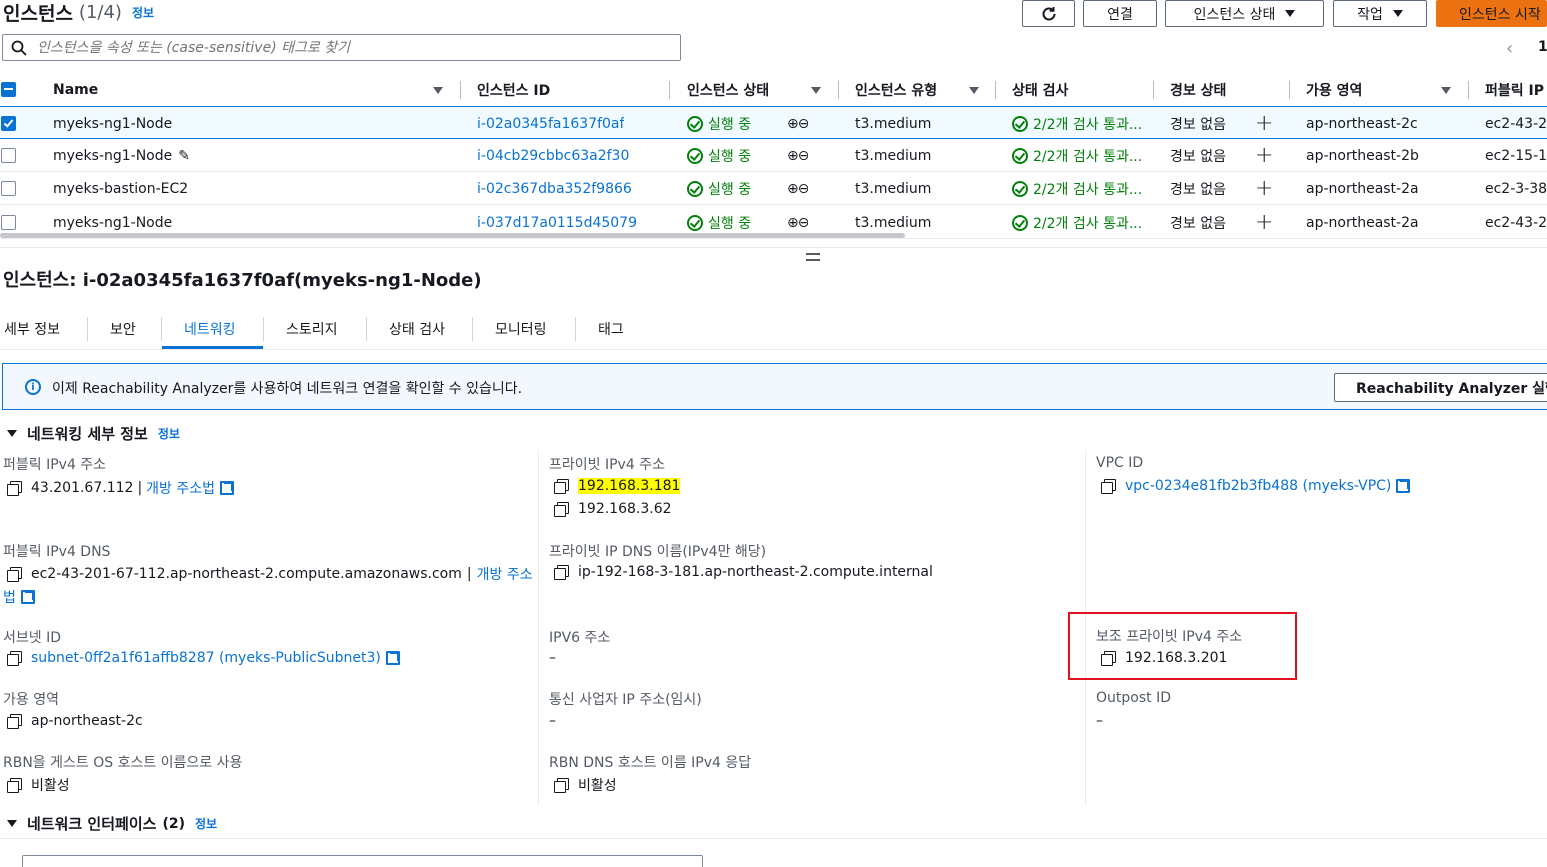 The width and height of the screenshot is (1547, 867). What do you see at coordinates (1040, 90) in the screenshot?
I see `col-header-check: 상태 검사` at bounding box center [1040, 90].